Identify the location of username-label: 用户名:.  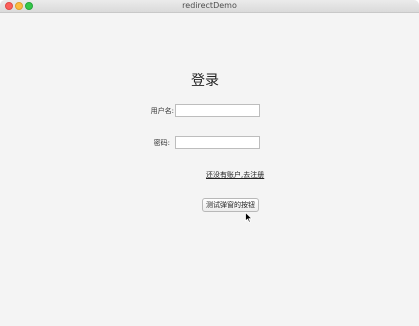
(162, 111).